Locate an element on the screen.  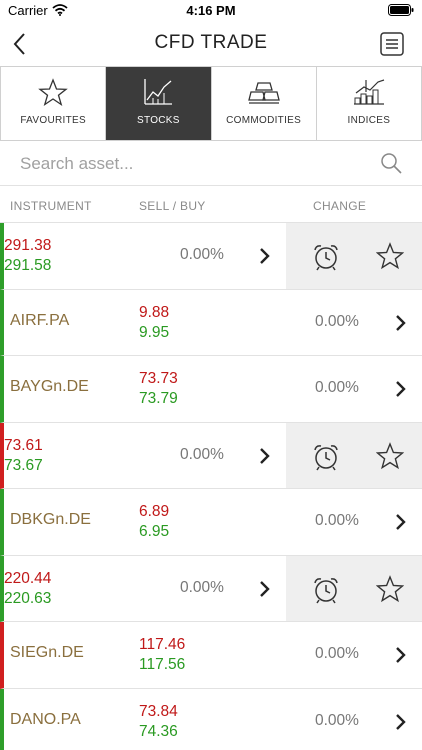
table-row: 220.44 220.63 0.00% is located at coordinates (211, 588).